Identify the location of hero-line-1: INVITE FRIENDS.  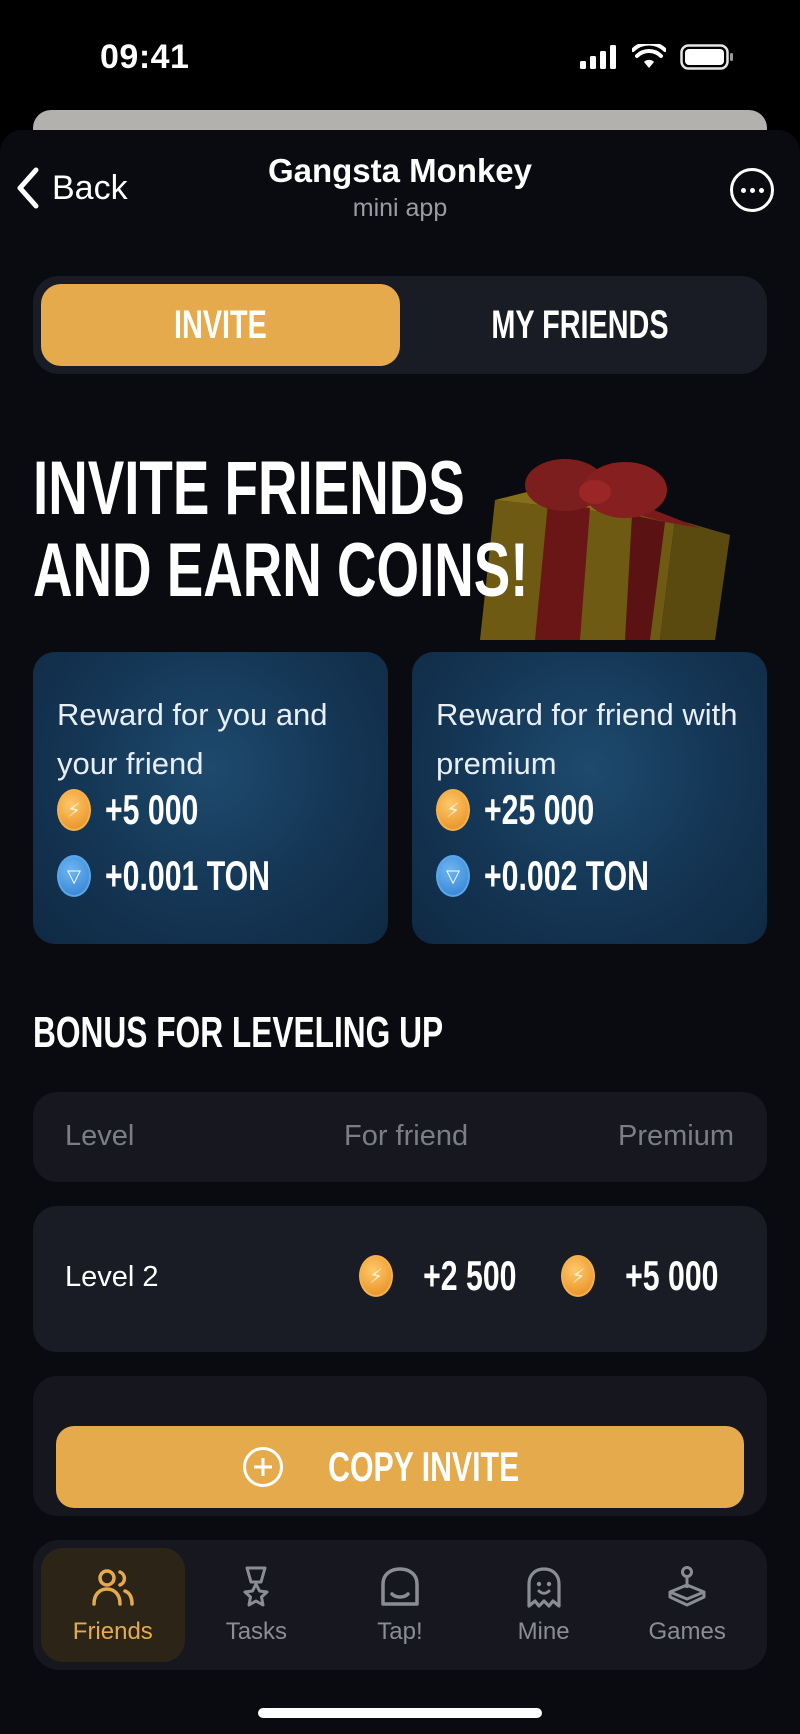
(249, 488).